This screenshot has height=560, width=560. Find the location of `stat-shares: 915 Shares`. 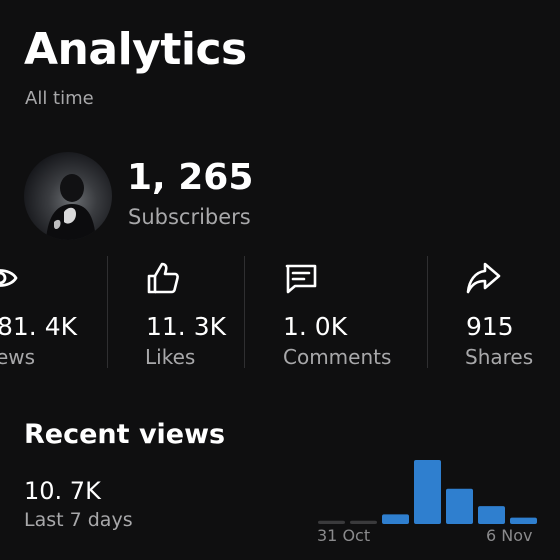

stat-shares: 915 Shares is located at coordinates (512, 314).